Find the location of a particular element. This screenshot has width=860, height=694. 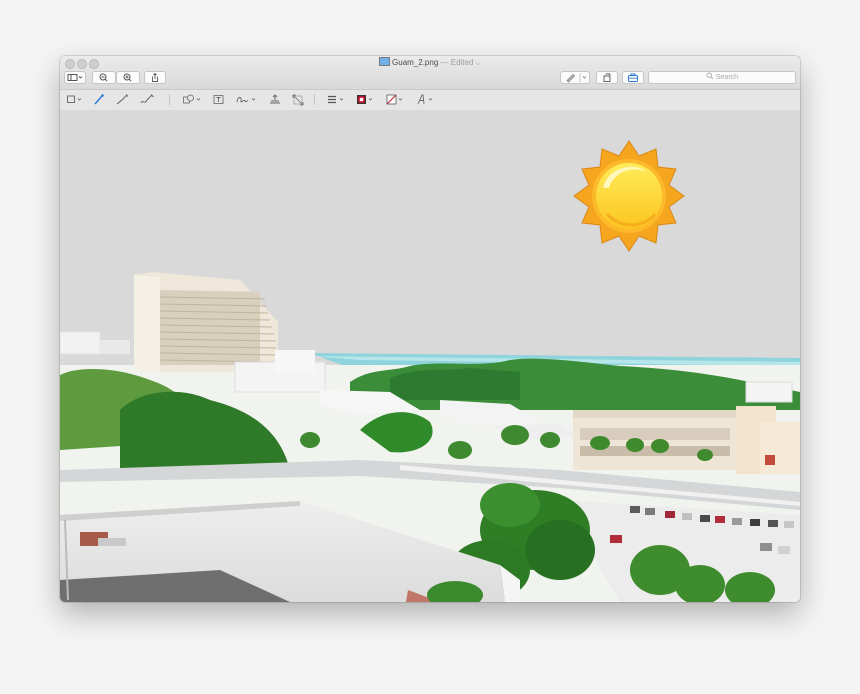

border-color-tool is located at coordinates (366, 99).